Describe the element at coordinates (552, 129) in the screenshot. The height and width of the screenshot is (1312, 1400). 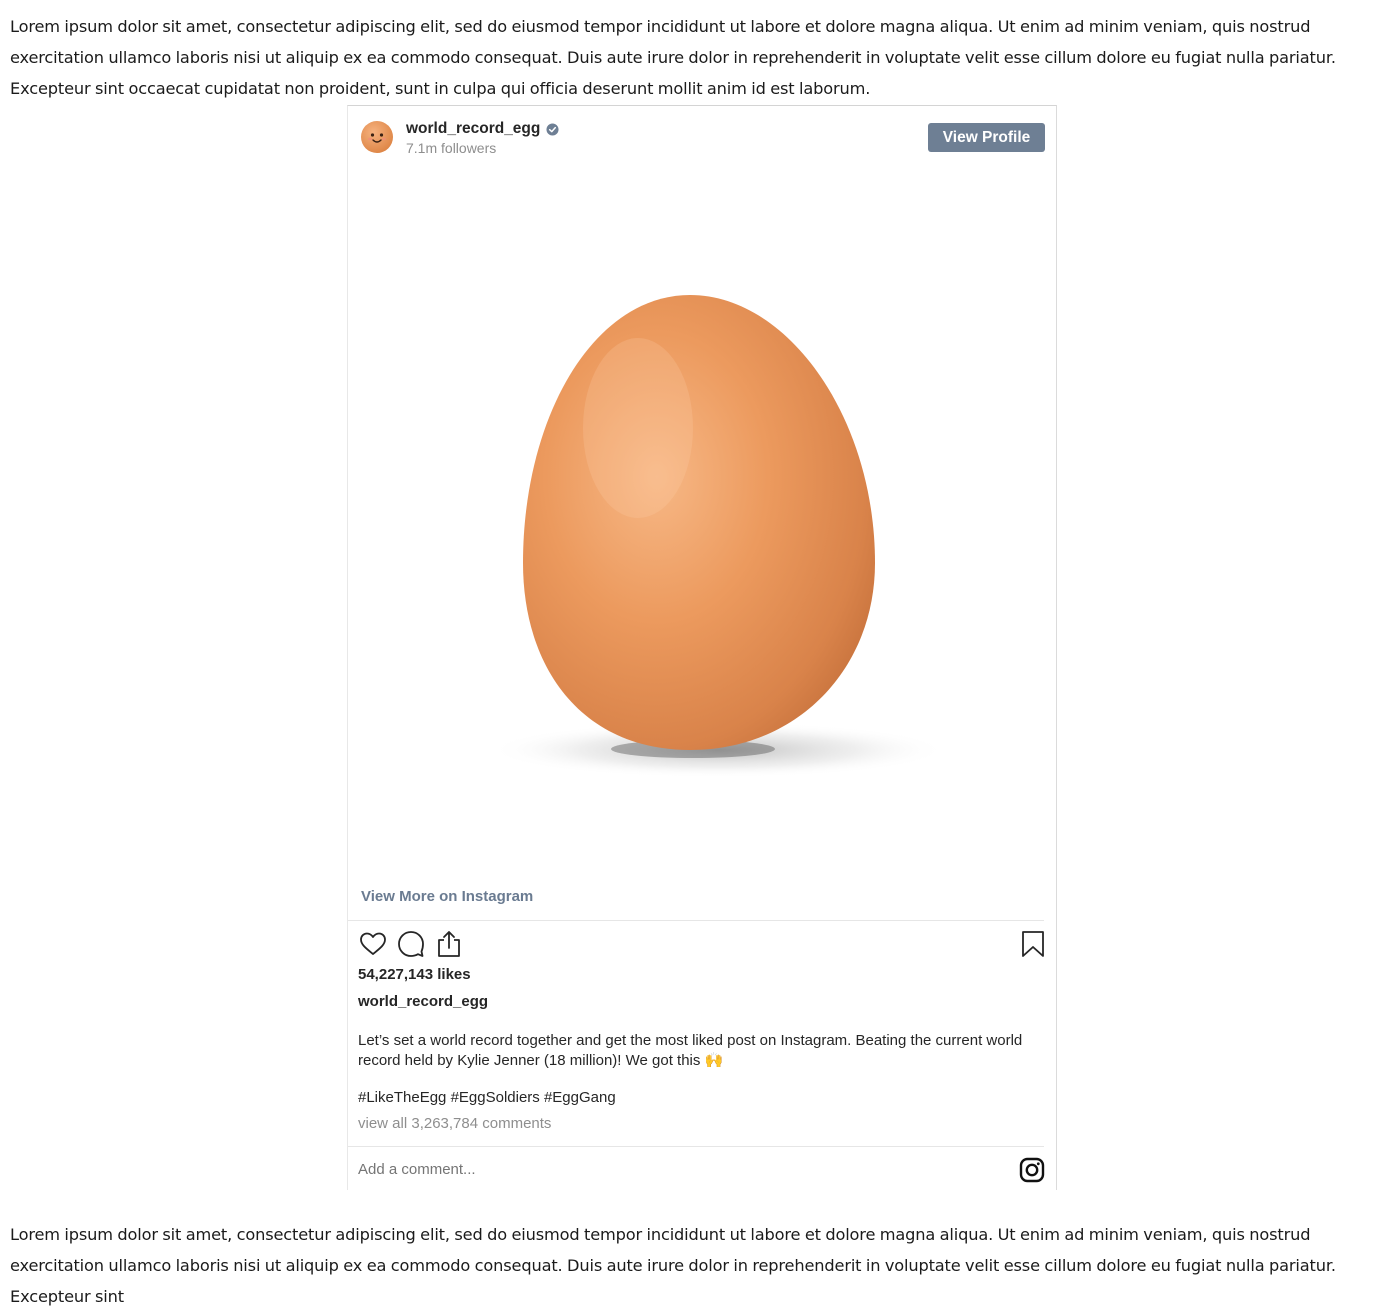
I see `verified-badge-icon` at that location.